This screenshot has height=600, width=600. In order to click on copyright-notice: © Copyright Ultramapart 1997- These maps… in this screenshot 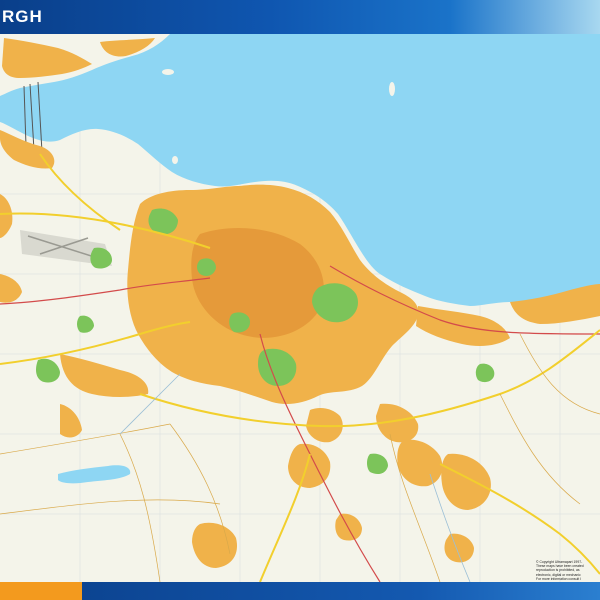, I will do `click(564, 570)`.